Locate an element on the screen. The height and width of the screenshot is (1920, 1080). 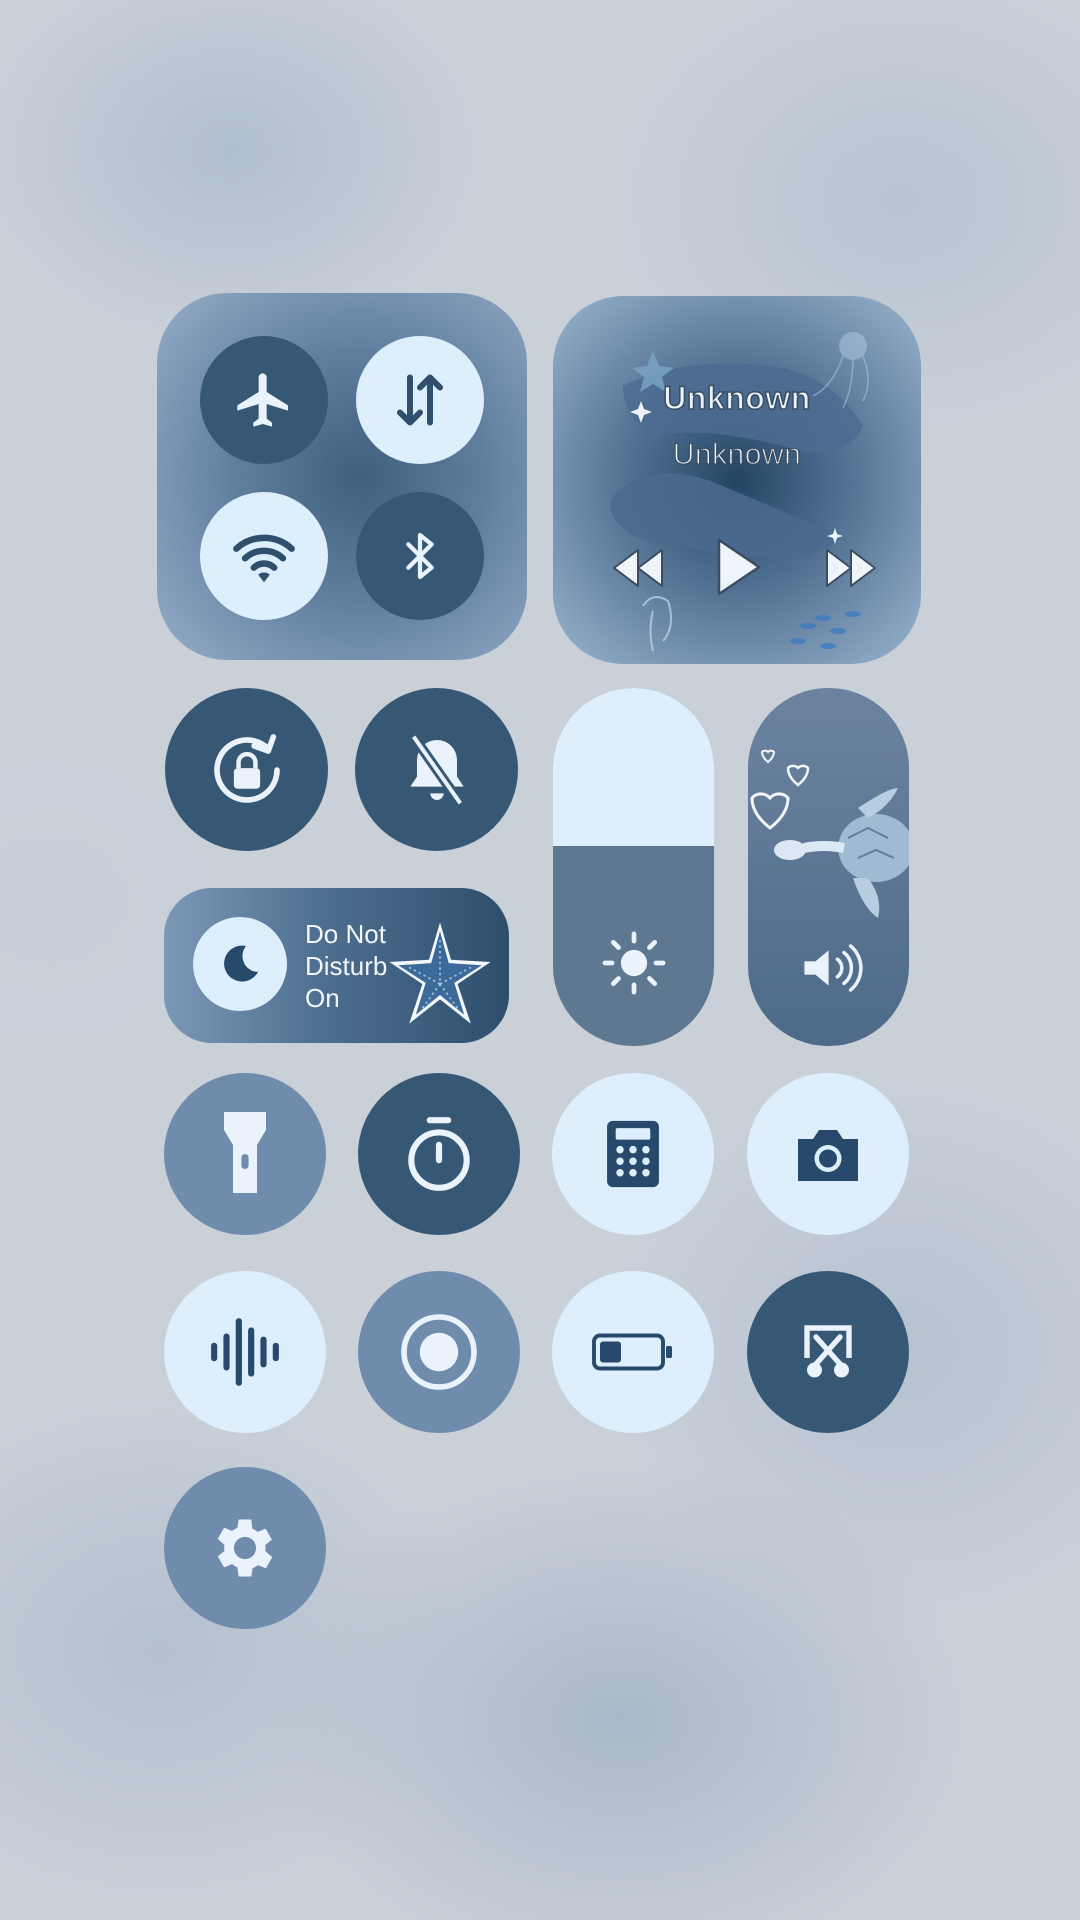
media-artist: Unknown is located at coordinates (737, 454).